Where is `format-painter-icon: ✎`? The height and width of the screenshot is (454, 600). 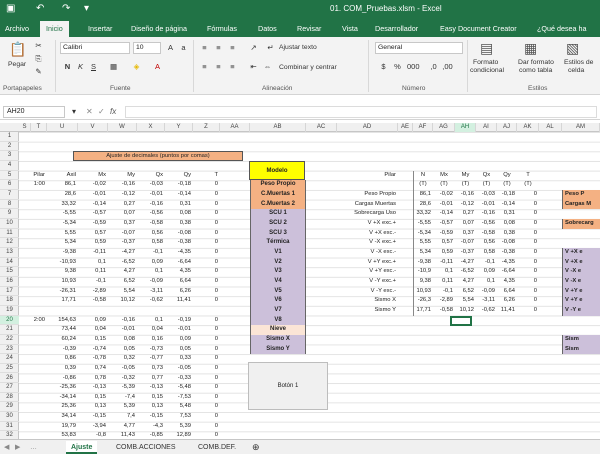
format-painter-icon: ✎ is located at coordinates (38, 71).